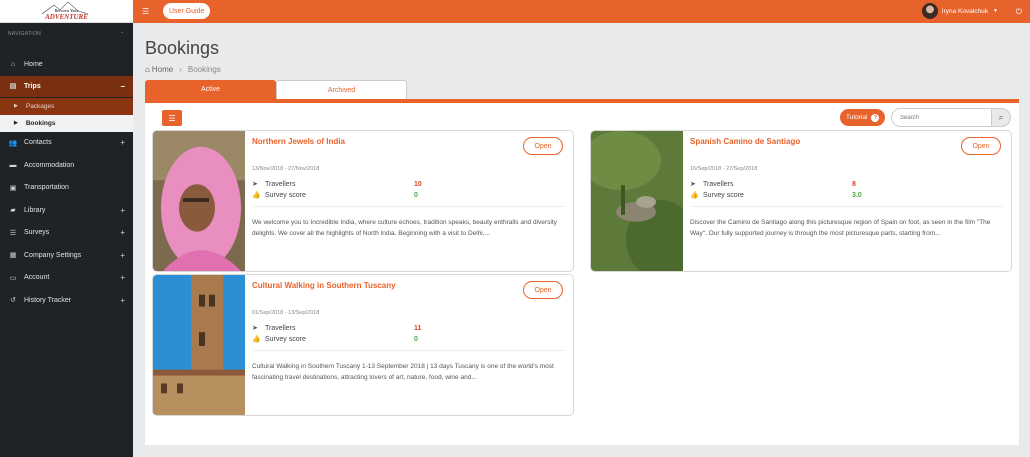 This screenshot has height=457, width=1030. What do you see at coordinates (37, 278) in the screenshot?
I see `sidebar-item-label: Account` at bounding box center [37, 278].